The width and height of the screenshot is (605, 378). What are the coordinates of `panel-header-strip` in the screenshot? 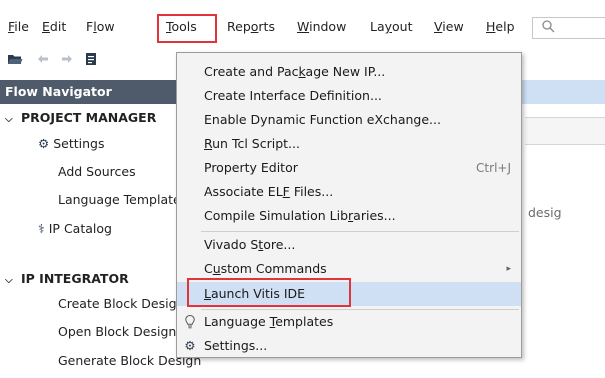 It's located at (565, 131).